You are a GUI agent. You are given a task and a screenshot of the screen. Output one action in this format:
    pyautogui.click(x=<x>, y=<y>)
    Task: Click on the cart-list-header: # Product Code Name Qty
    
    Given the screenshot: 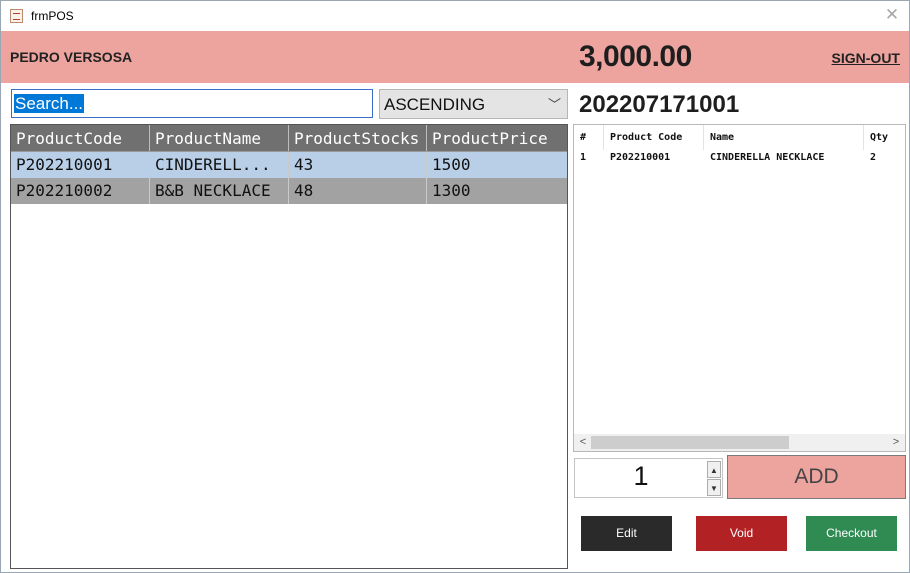 What is the action you would take?
    pyautogui.click(x=739, y=137)
    